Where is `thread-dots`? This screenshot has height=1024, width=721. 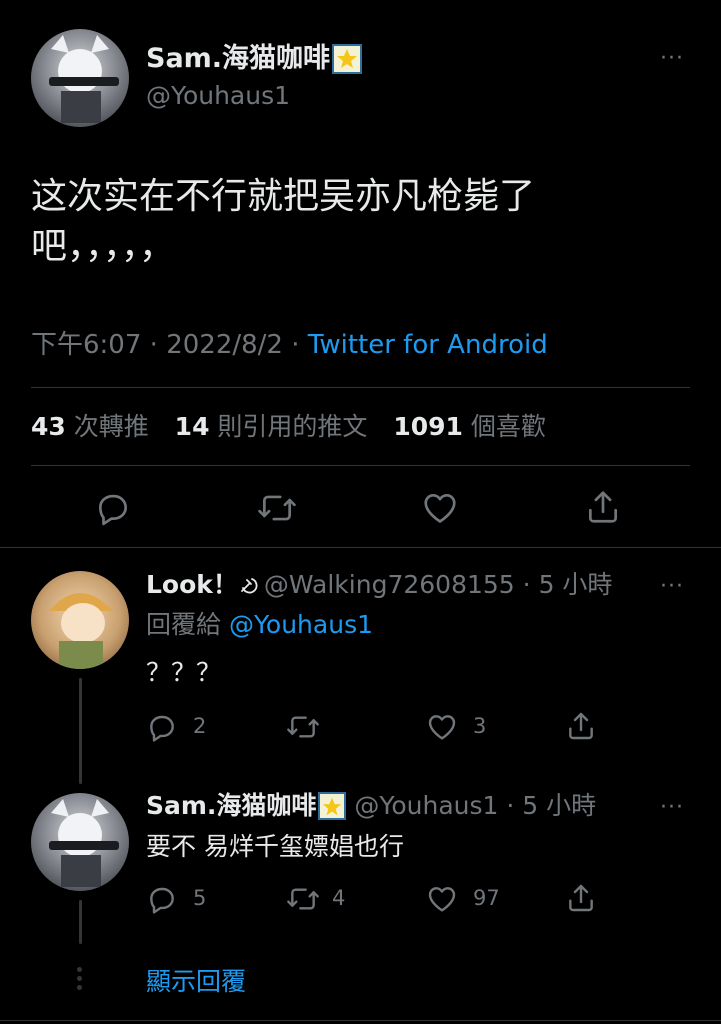 thread-dots is located at coordinates (80, 978).